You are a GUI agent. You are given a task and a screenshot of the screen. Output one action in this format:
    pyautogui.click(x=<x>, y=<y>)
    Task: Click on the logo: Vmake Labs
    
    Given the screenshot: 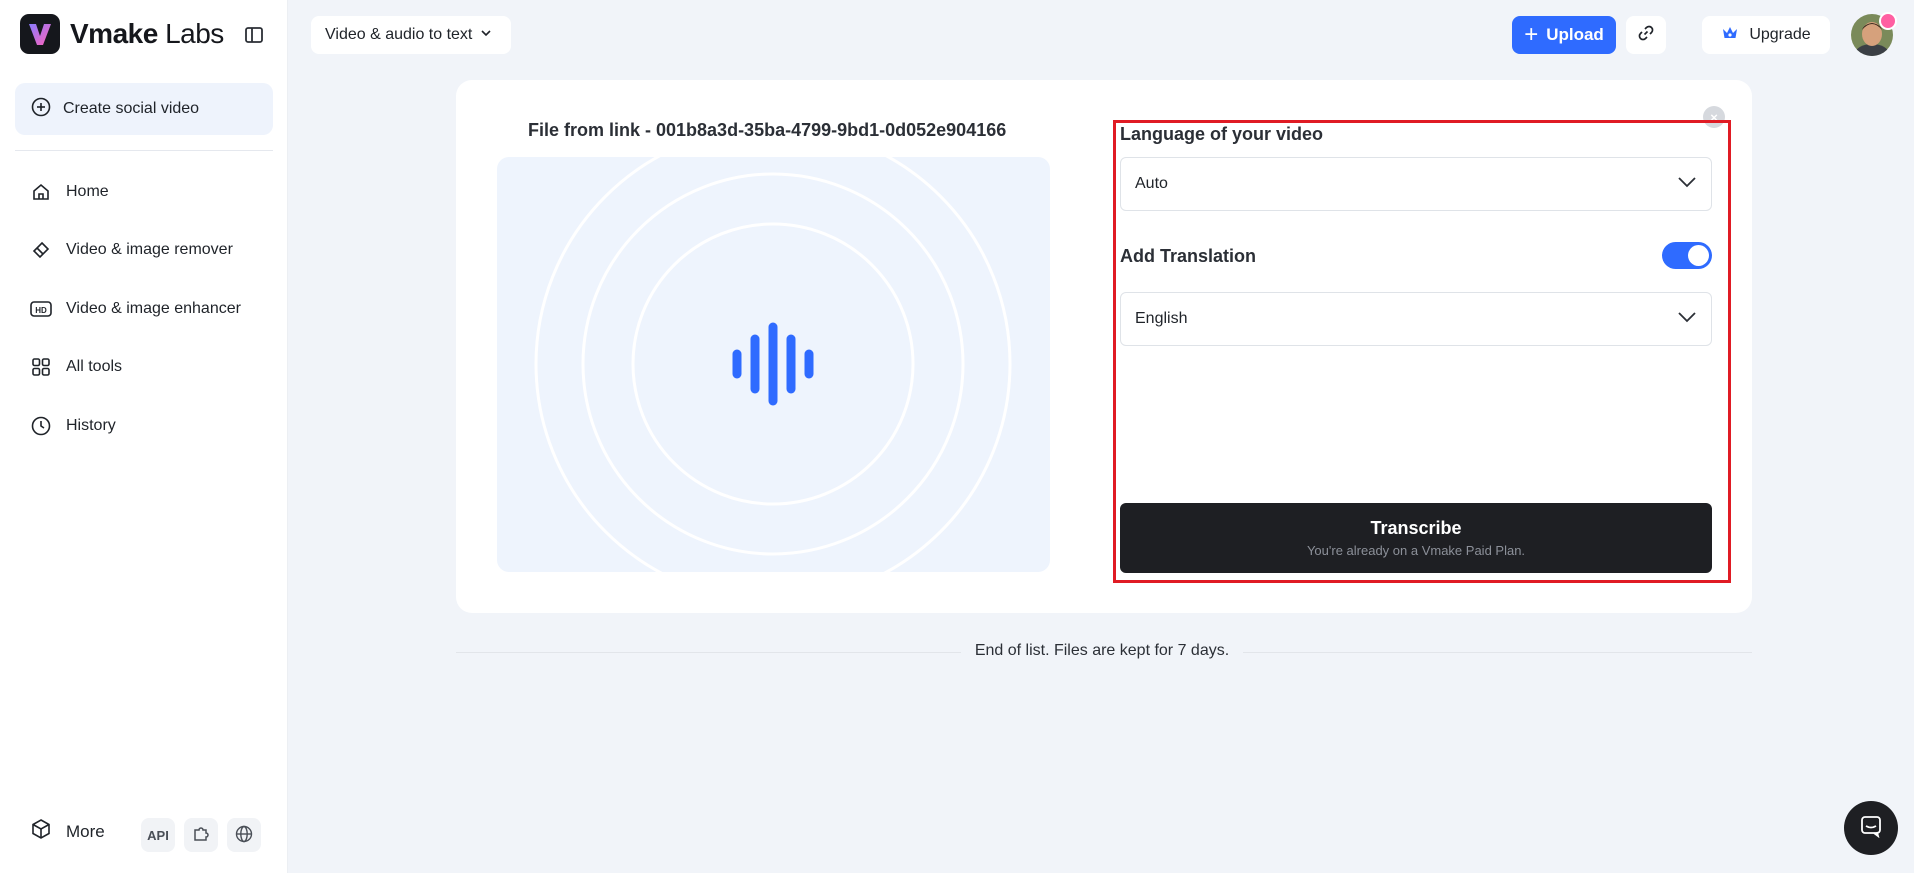 What is the action you would take?
    pyautogui.click(x=122, y=34)
    